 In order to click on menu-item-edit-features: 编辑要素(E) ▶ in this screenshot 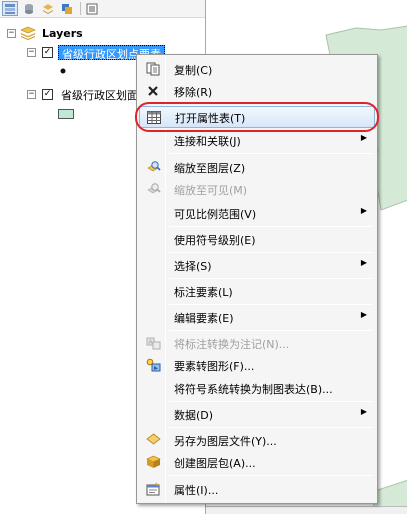, I will do `click(257, 317)`.